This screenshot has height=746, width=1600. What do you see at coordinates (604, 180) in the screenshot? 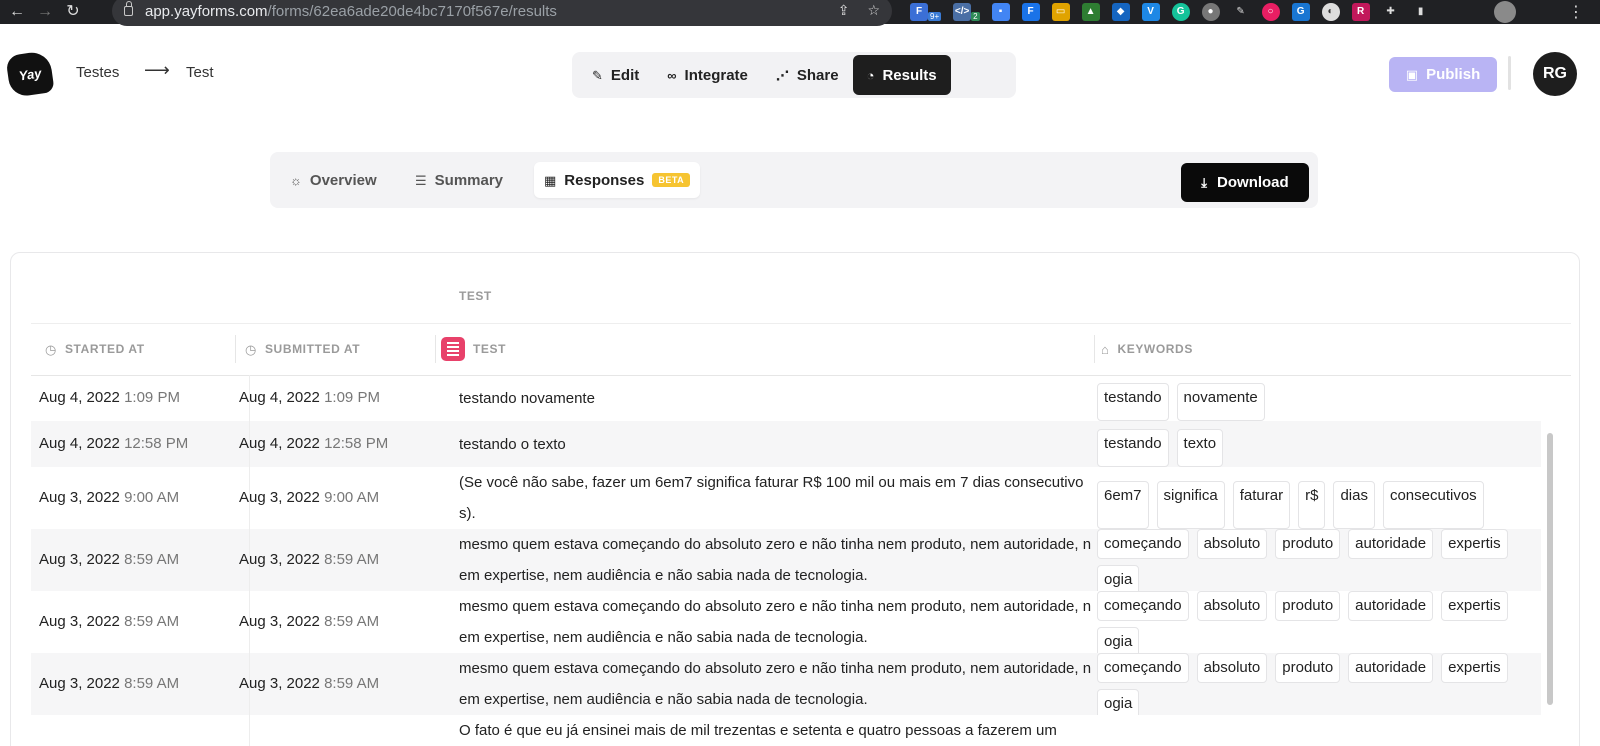
I see `tab-responses-label: Responses` at bounding box center [604, 180].